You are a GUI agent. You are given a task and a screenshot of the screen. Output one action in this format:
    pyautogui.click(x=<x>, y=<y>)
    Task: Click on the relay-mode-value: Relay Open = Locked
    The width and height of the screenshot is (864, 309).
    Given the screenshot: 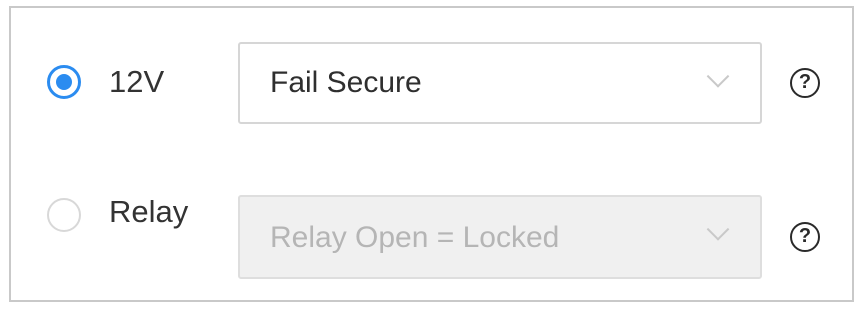 What is the action you would take?
    pyautogui.click(x=415, y=237)
    